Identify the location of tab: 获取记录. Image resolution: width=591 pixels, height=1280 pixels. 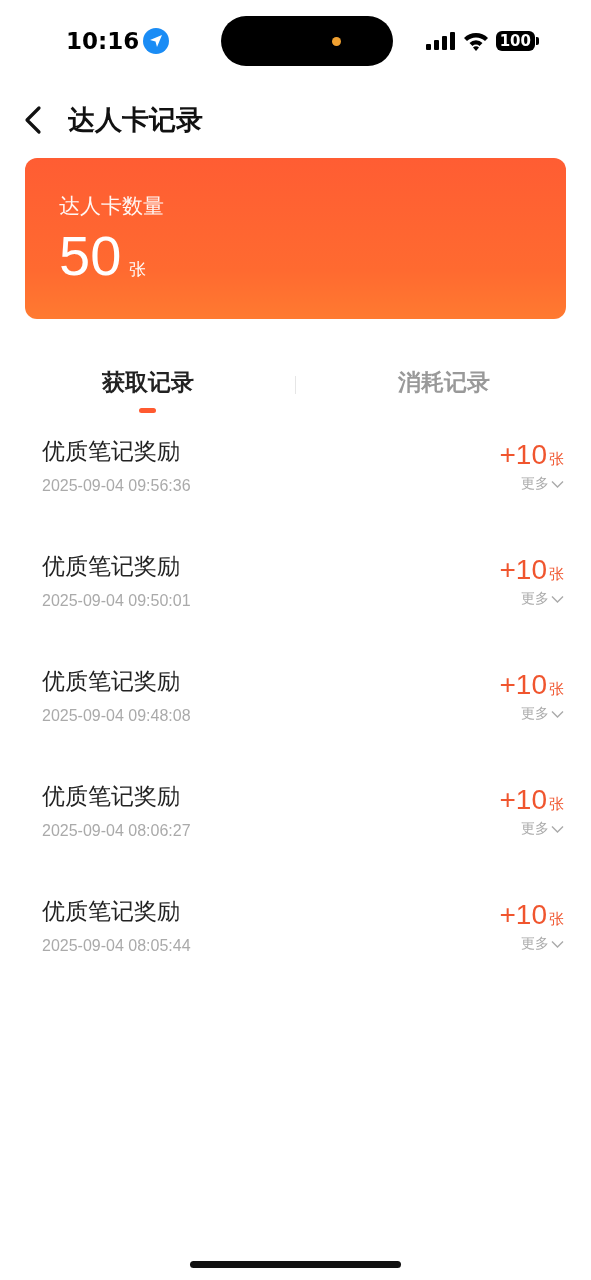
(147, 391).